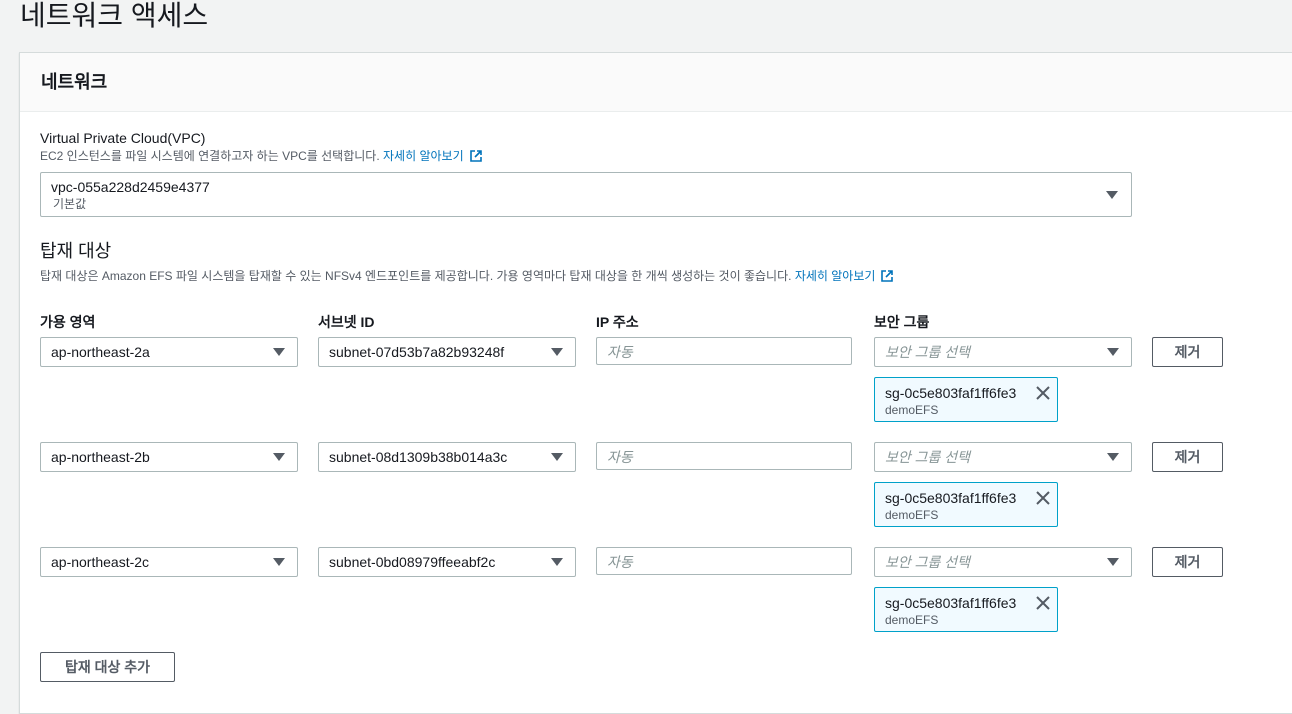  What do you see at coordinates (346, 322) in the screenshot?
I see `column-header-subnet: 서브넷 ID` at bounding box center [346, 322].